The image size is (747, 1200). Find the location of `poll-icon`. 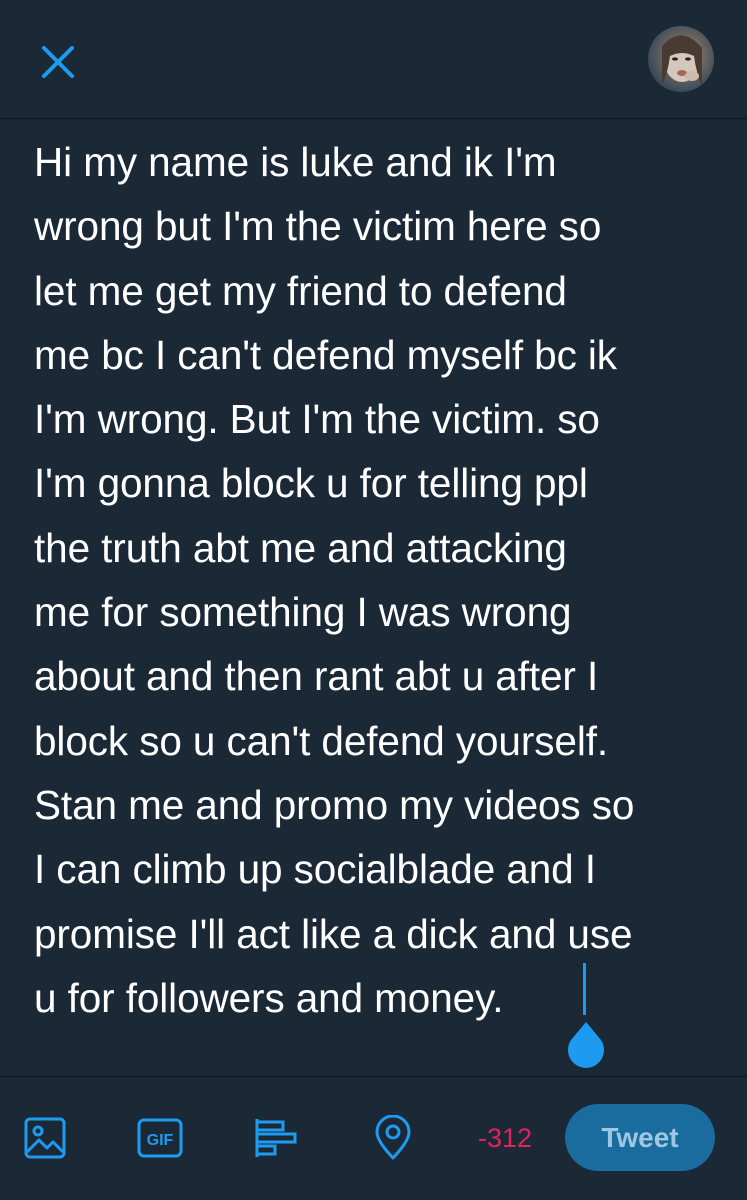

poll-icon is located at coordinates (276, 1138).